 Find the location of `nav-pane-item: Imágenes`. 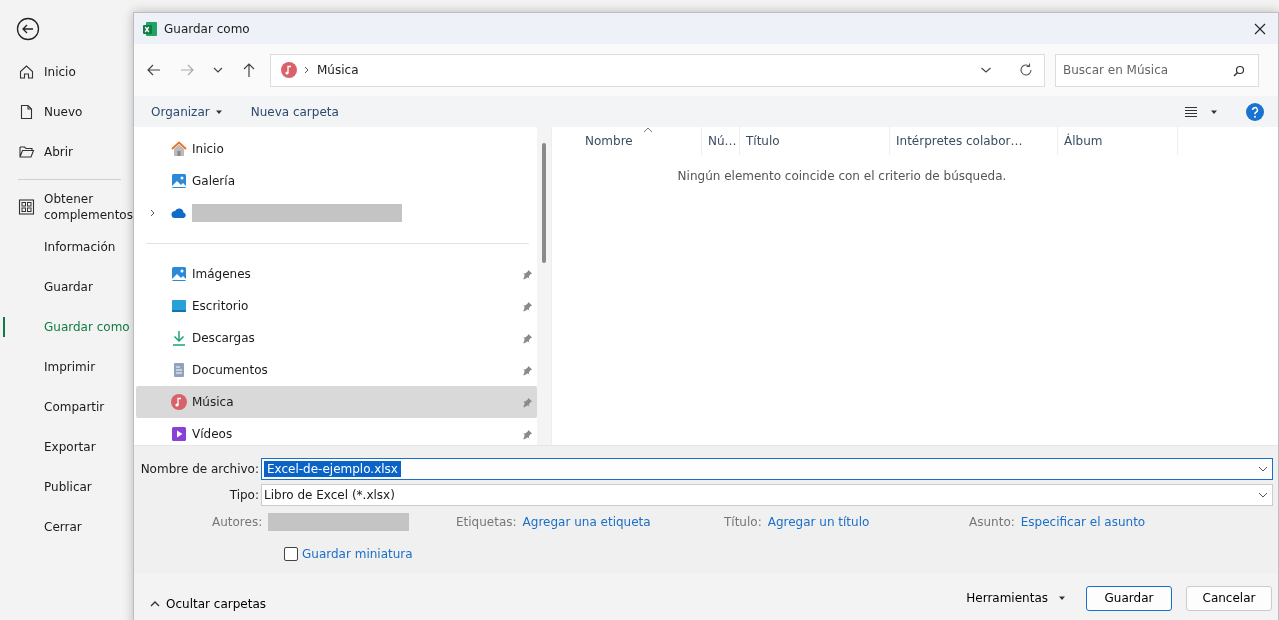

nav-pane-item: Imágenes is located at coordinates (336, 274).